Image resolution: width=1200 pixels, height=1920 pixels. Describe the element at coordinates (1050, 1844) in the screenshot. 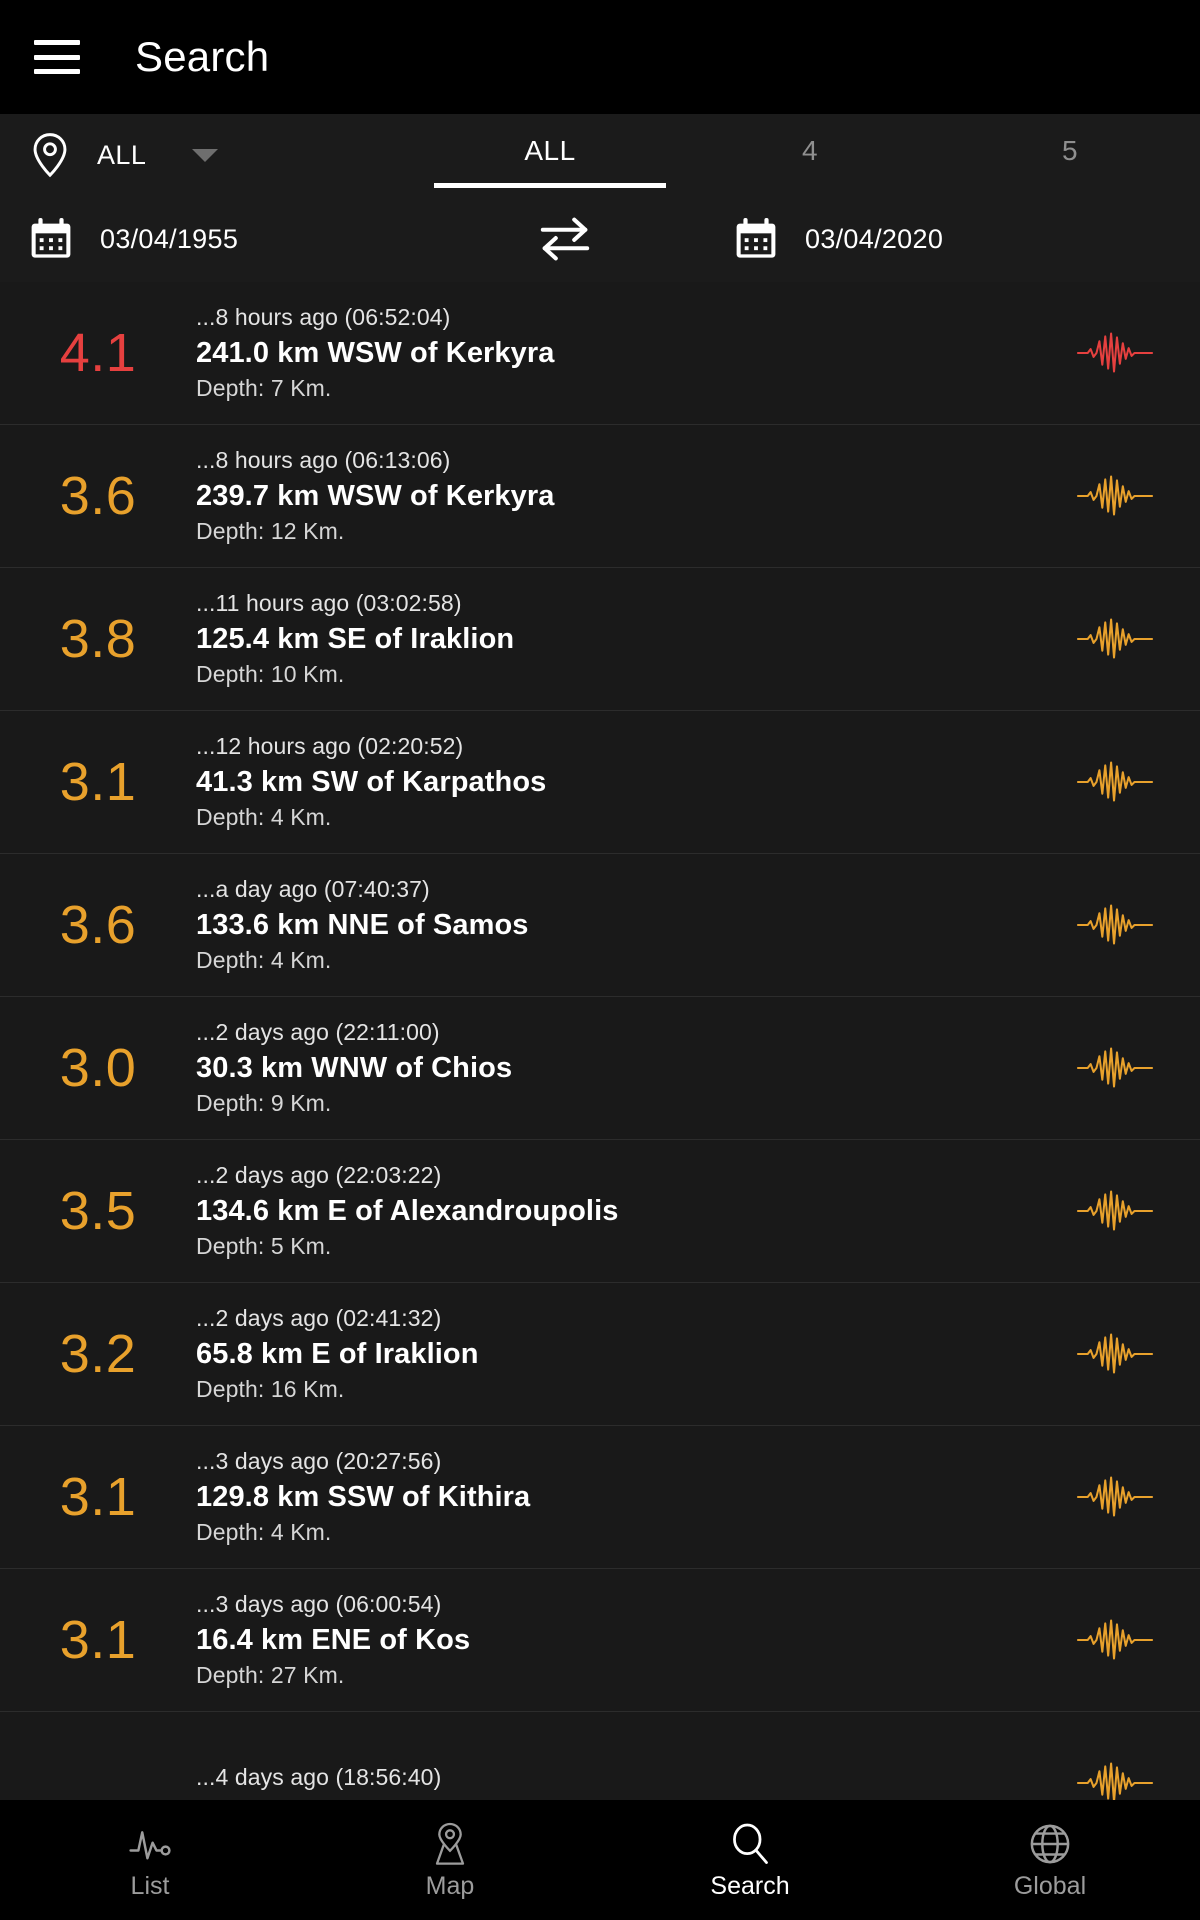

I see `globe-icon` at that location.